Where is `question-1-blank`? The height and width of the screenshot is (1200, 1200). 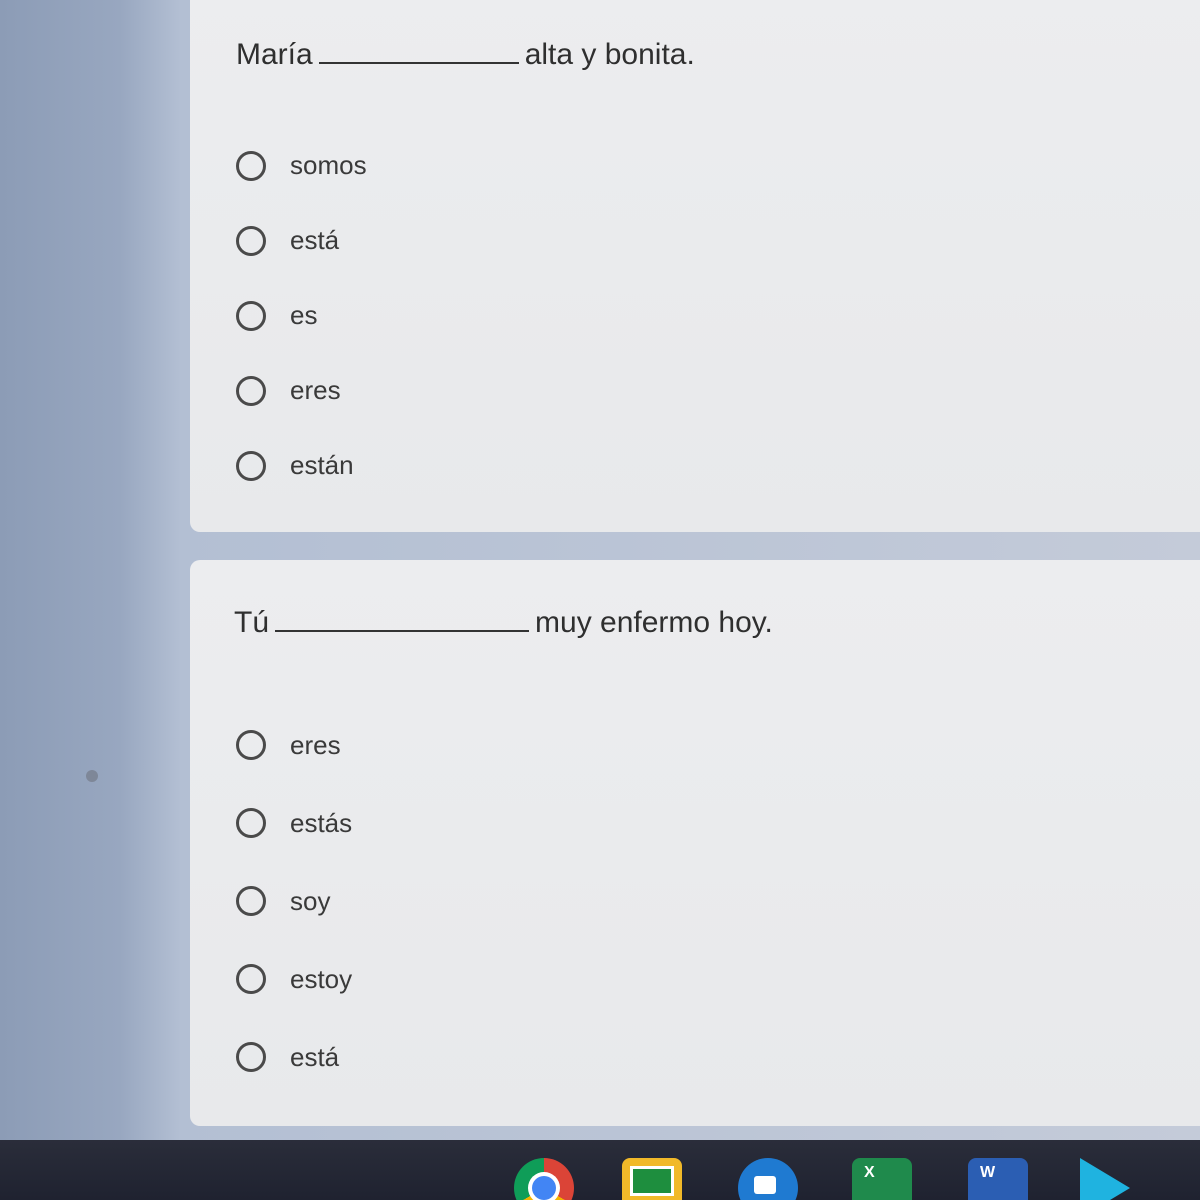
question-1-blank is located at coordinates (418, 53).